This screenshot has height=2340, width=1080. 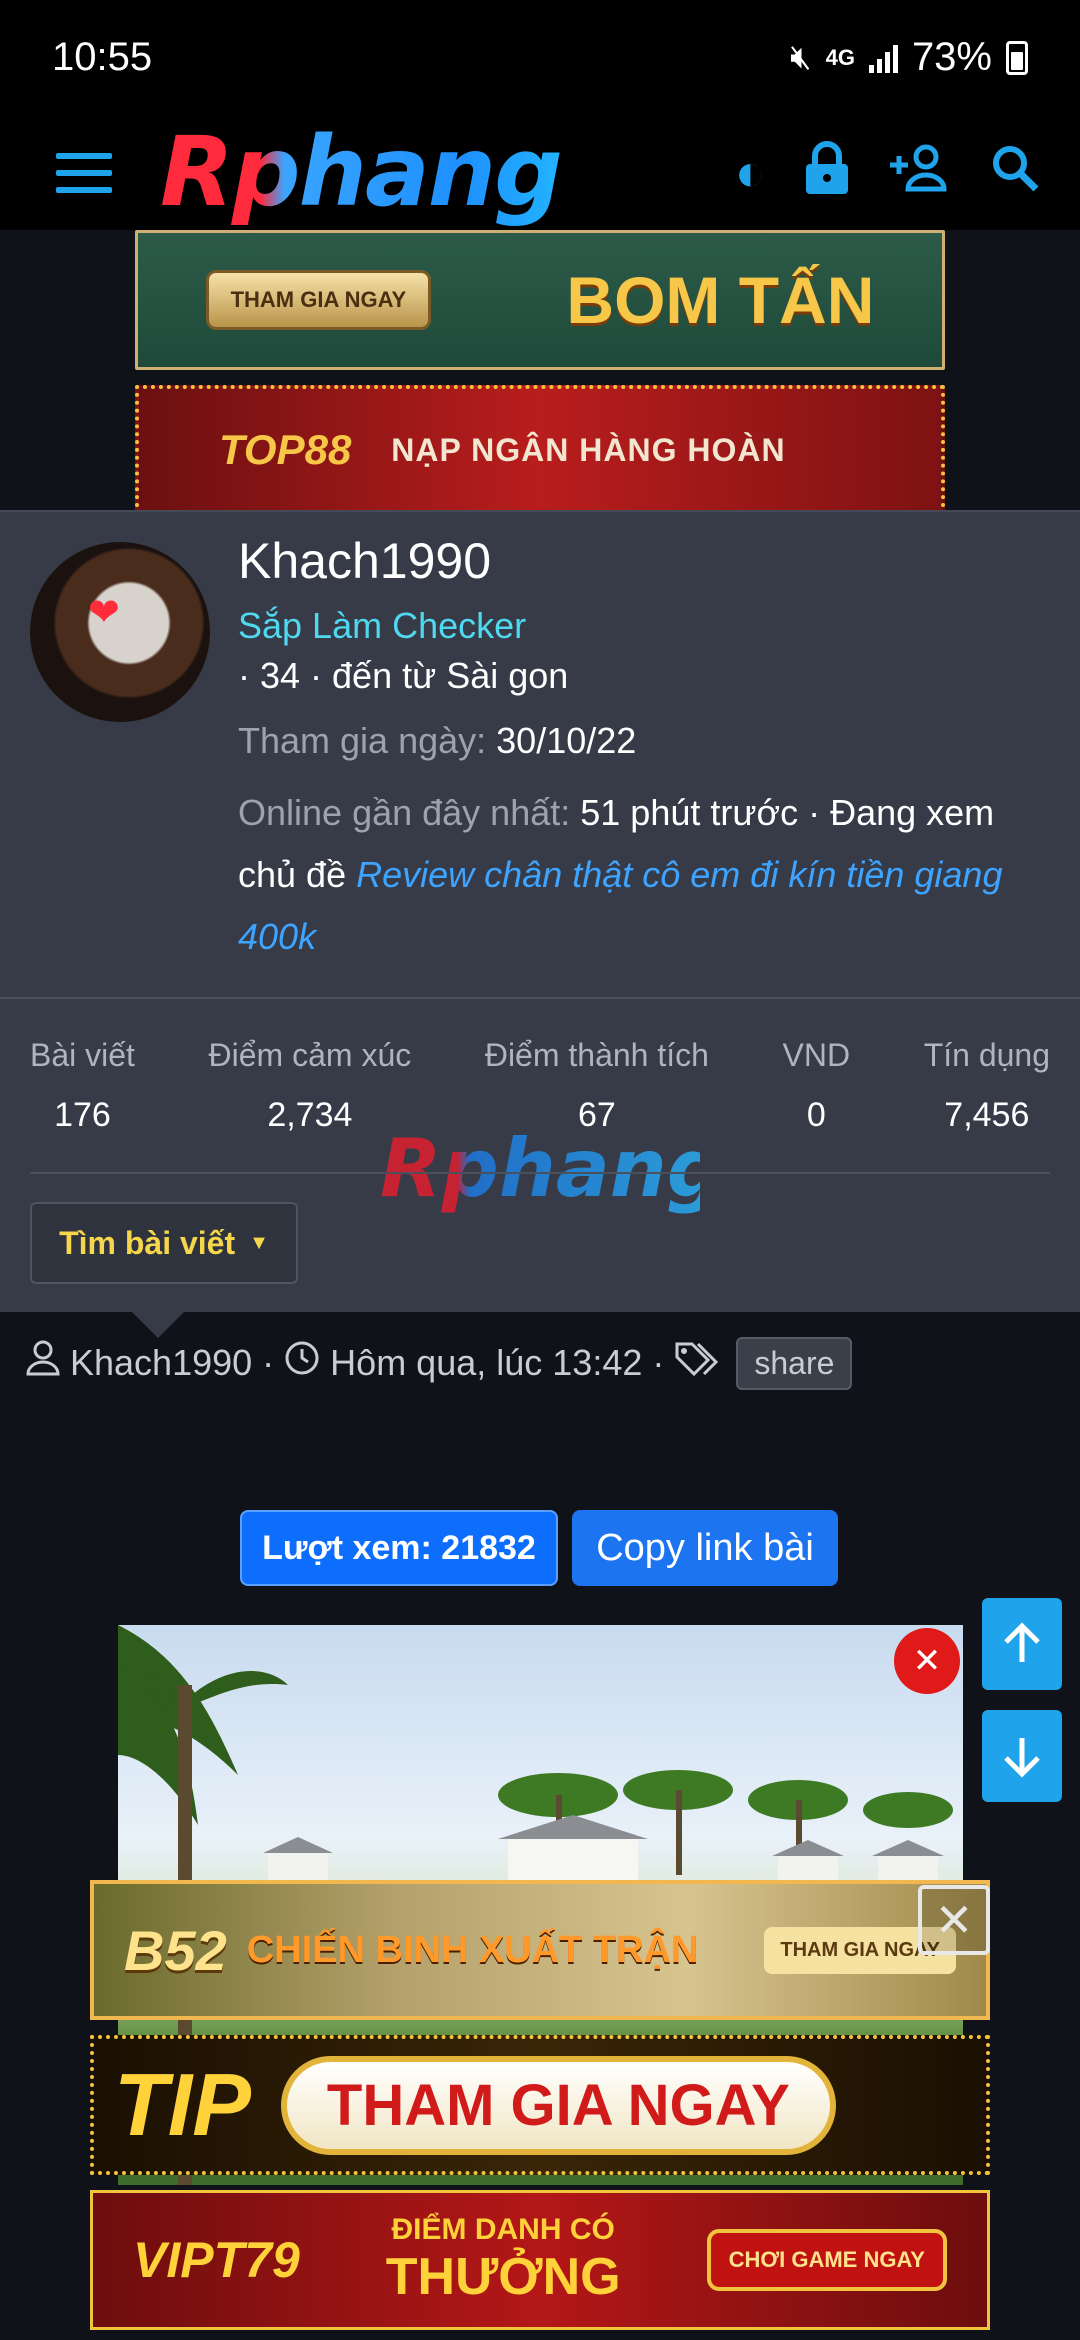 I want to click on ad-headline: ĐIỂM DANH CÓ THƯỞNG, so click(x=503, y=2260).